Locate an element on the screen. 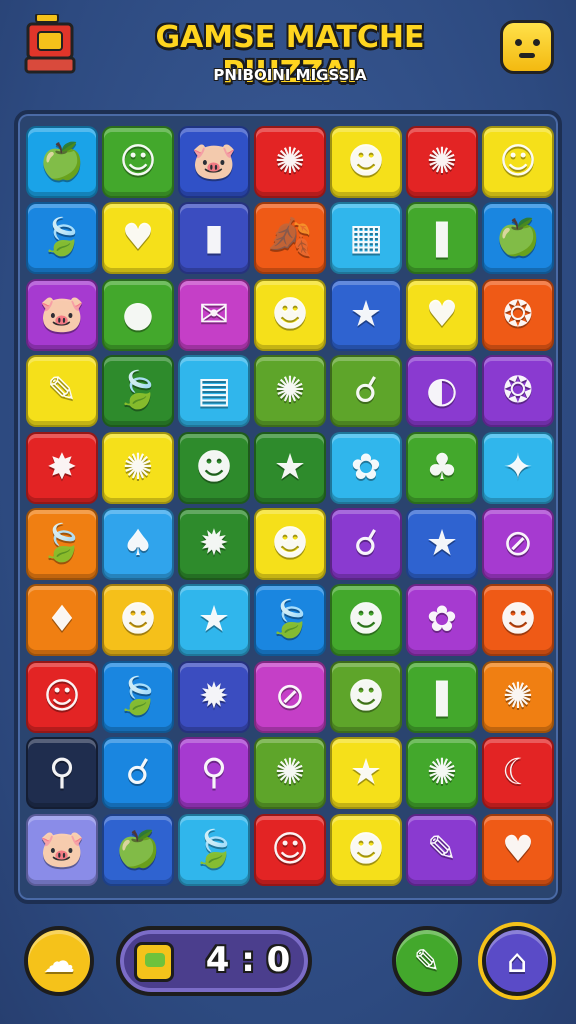  game-tile: ◐ is located at coordinates (442, 391).